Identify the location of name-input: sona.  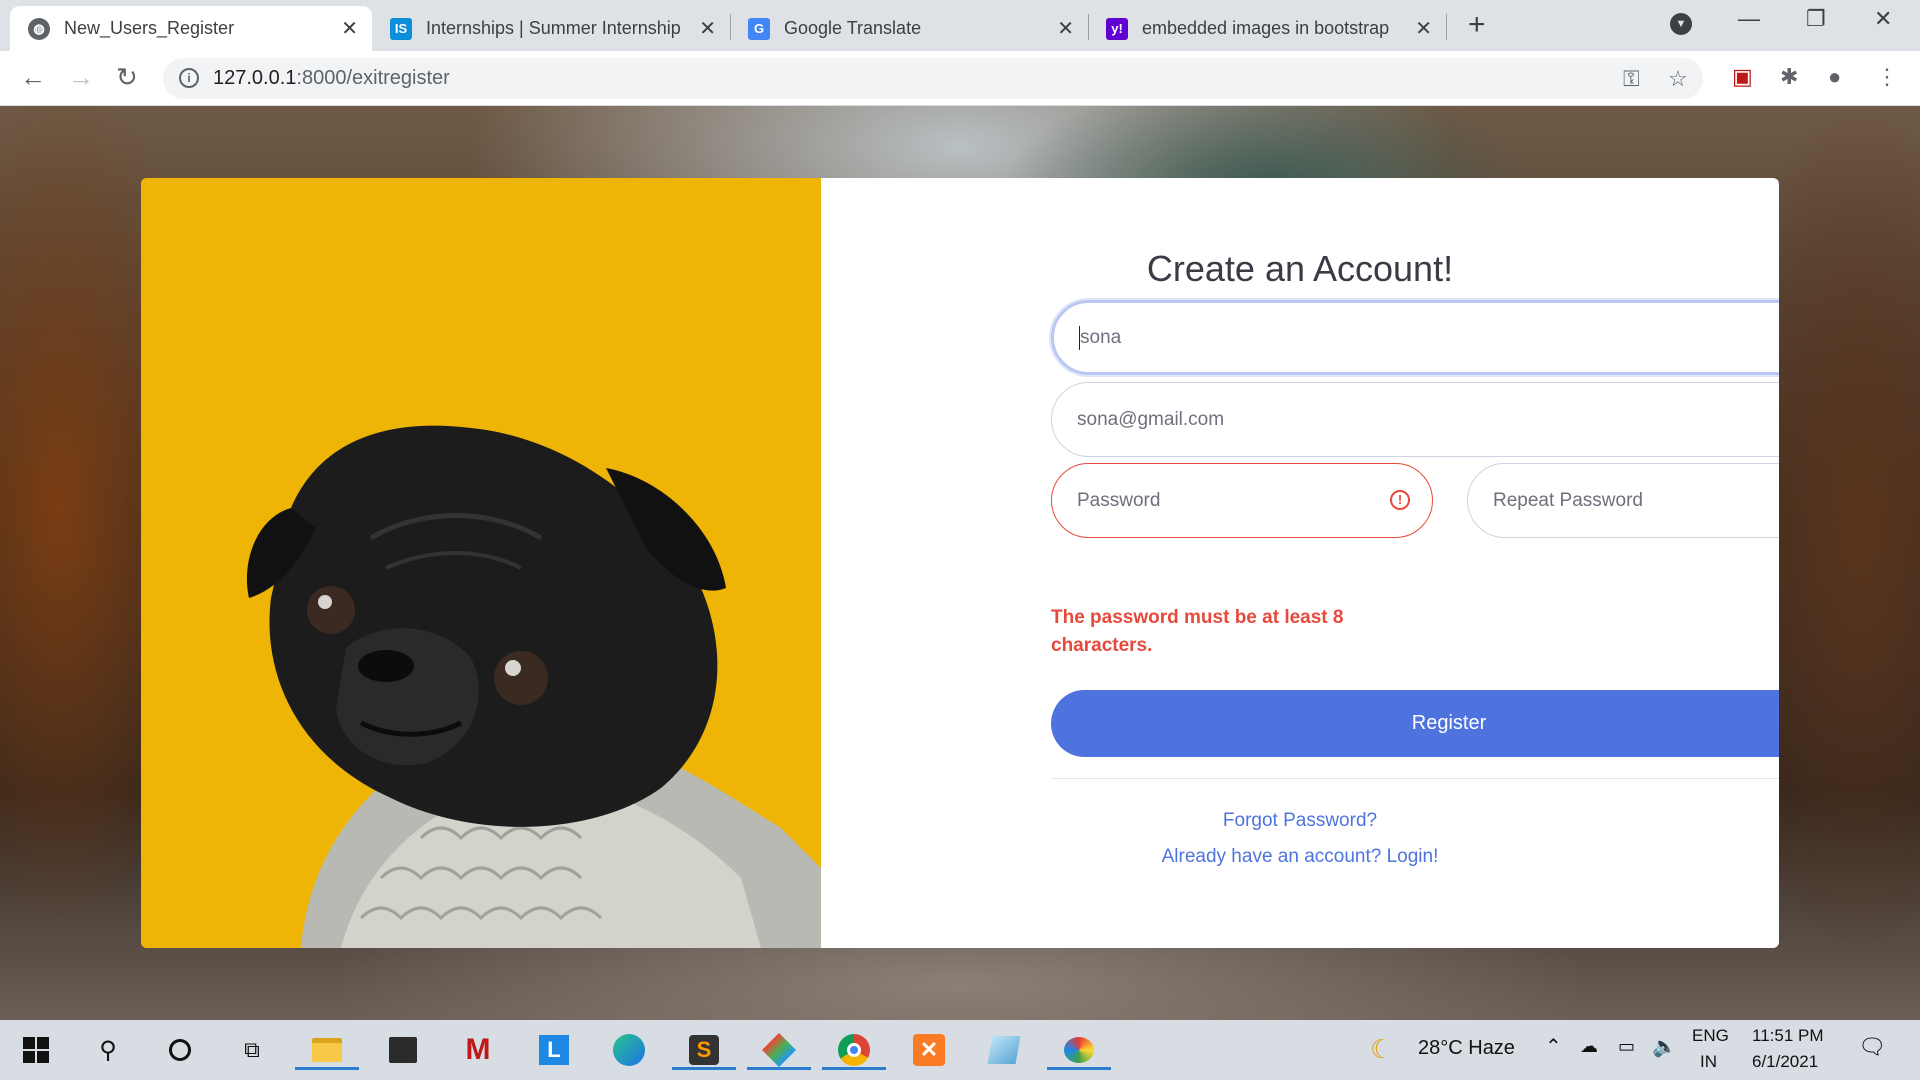
(1415, 337).